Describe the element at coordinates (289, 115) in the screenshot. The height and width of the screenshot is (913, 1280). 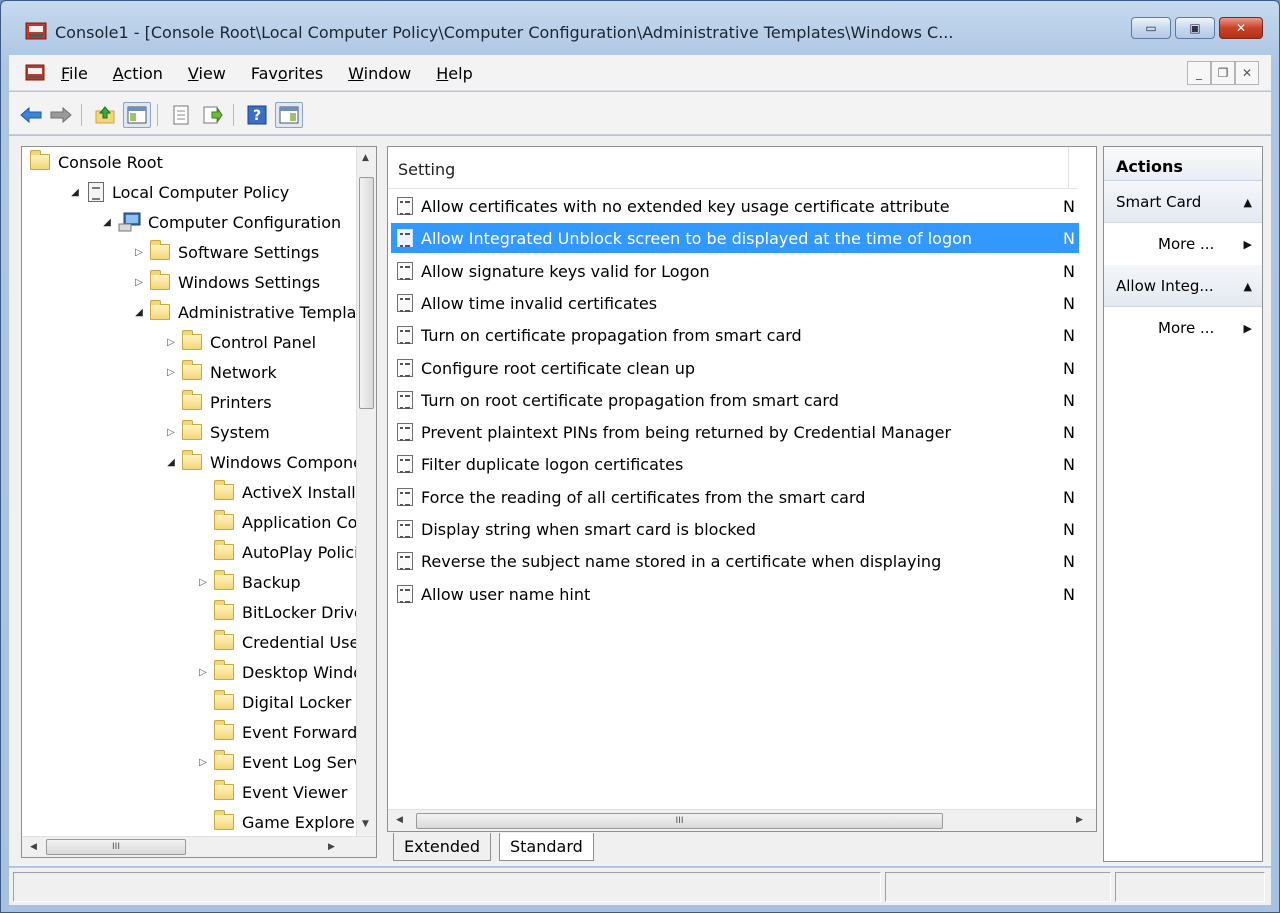
I see `show-hide-action-pane-button` at that location.